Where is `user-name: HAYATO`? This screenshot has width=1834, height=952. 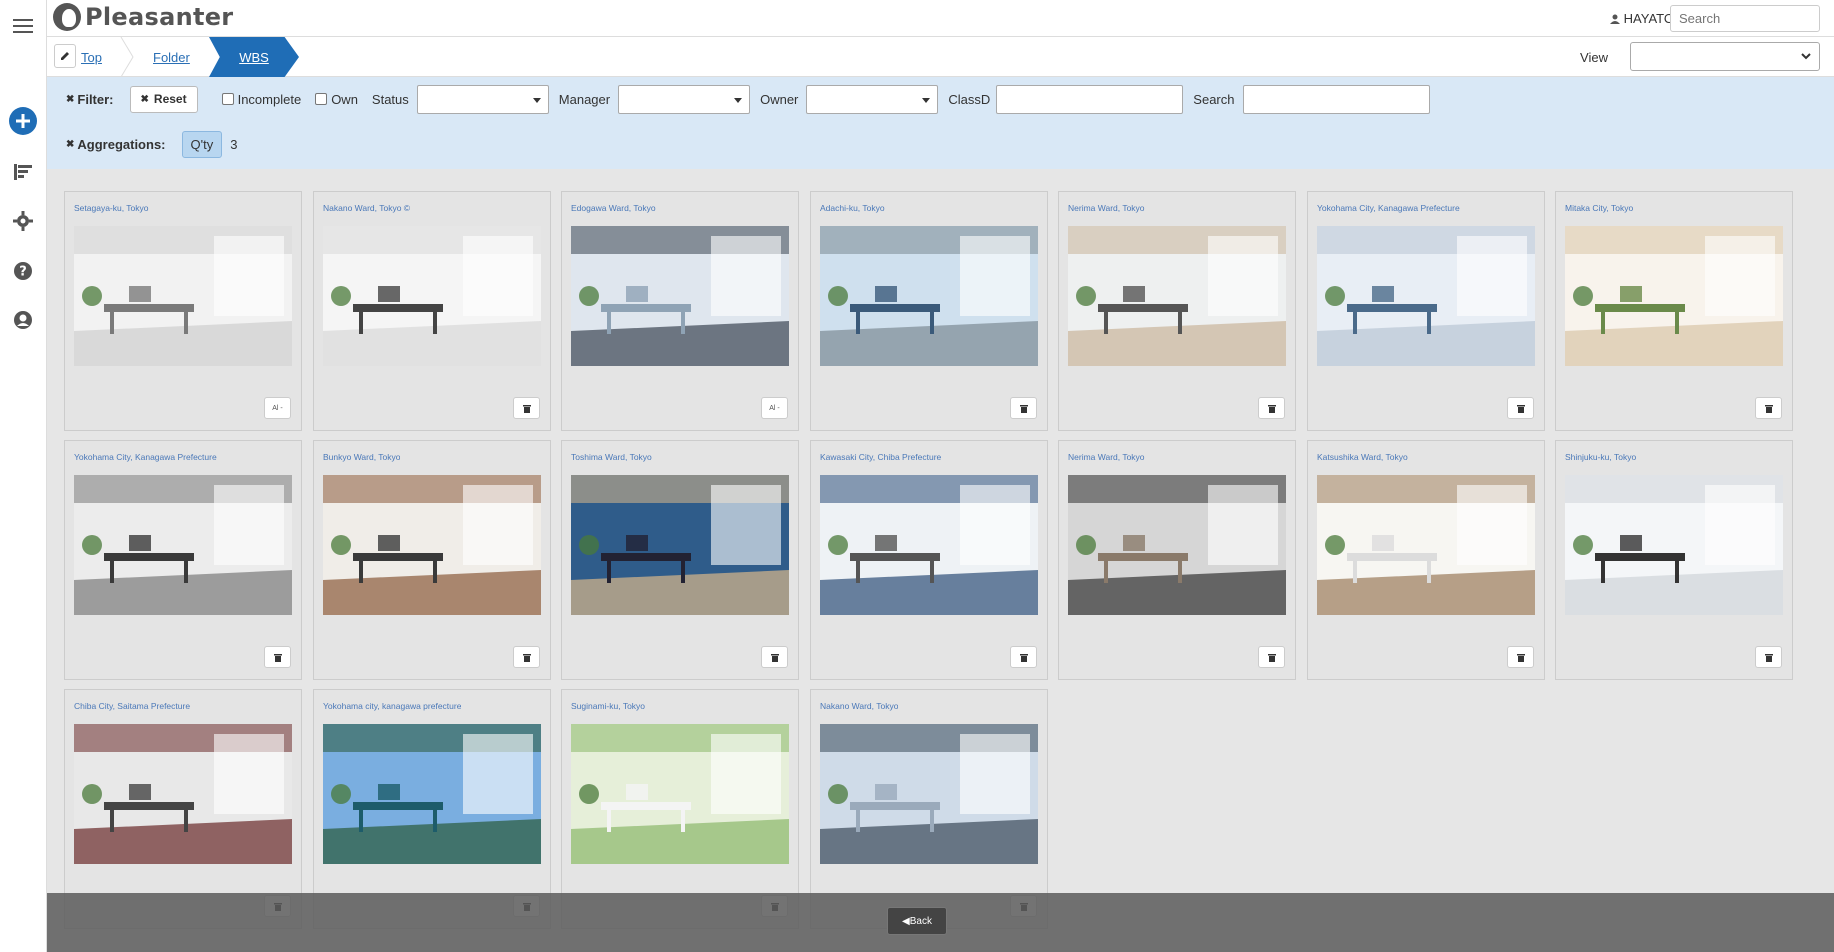 user-name: HAYATO is located at coordinates (1648, 18).